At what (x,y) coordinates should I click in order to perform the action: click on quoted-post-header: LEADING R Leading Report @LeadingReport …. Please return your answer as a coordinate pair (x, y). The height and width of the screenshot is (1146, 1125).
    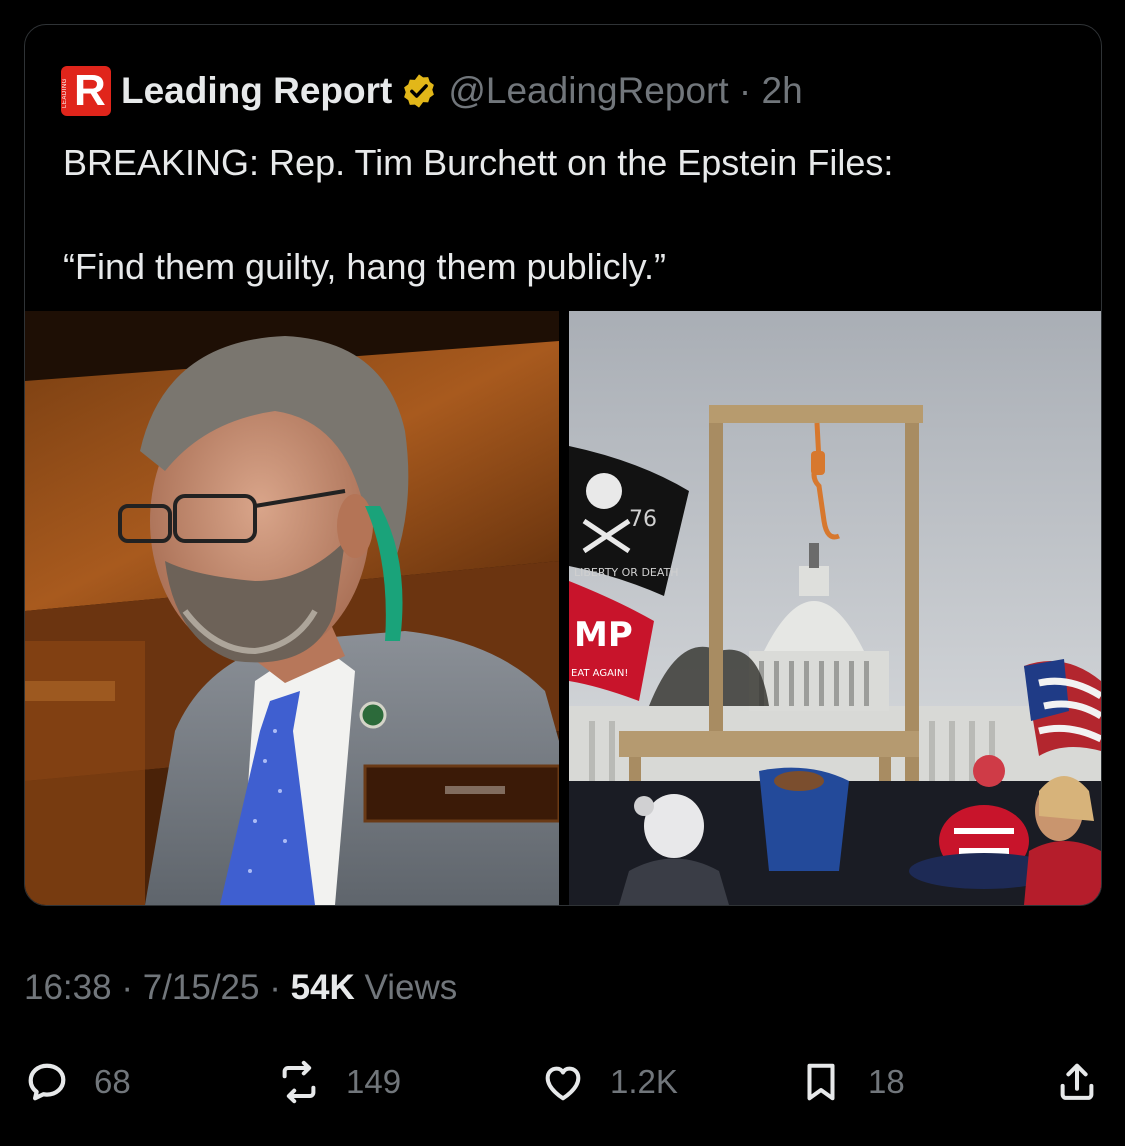
    Looking at the image, I should click on (571, 91).